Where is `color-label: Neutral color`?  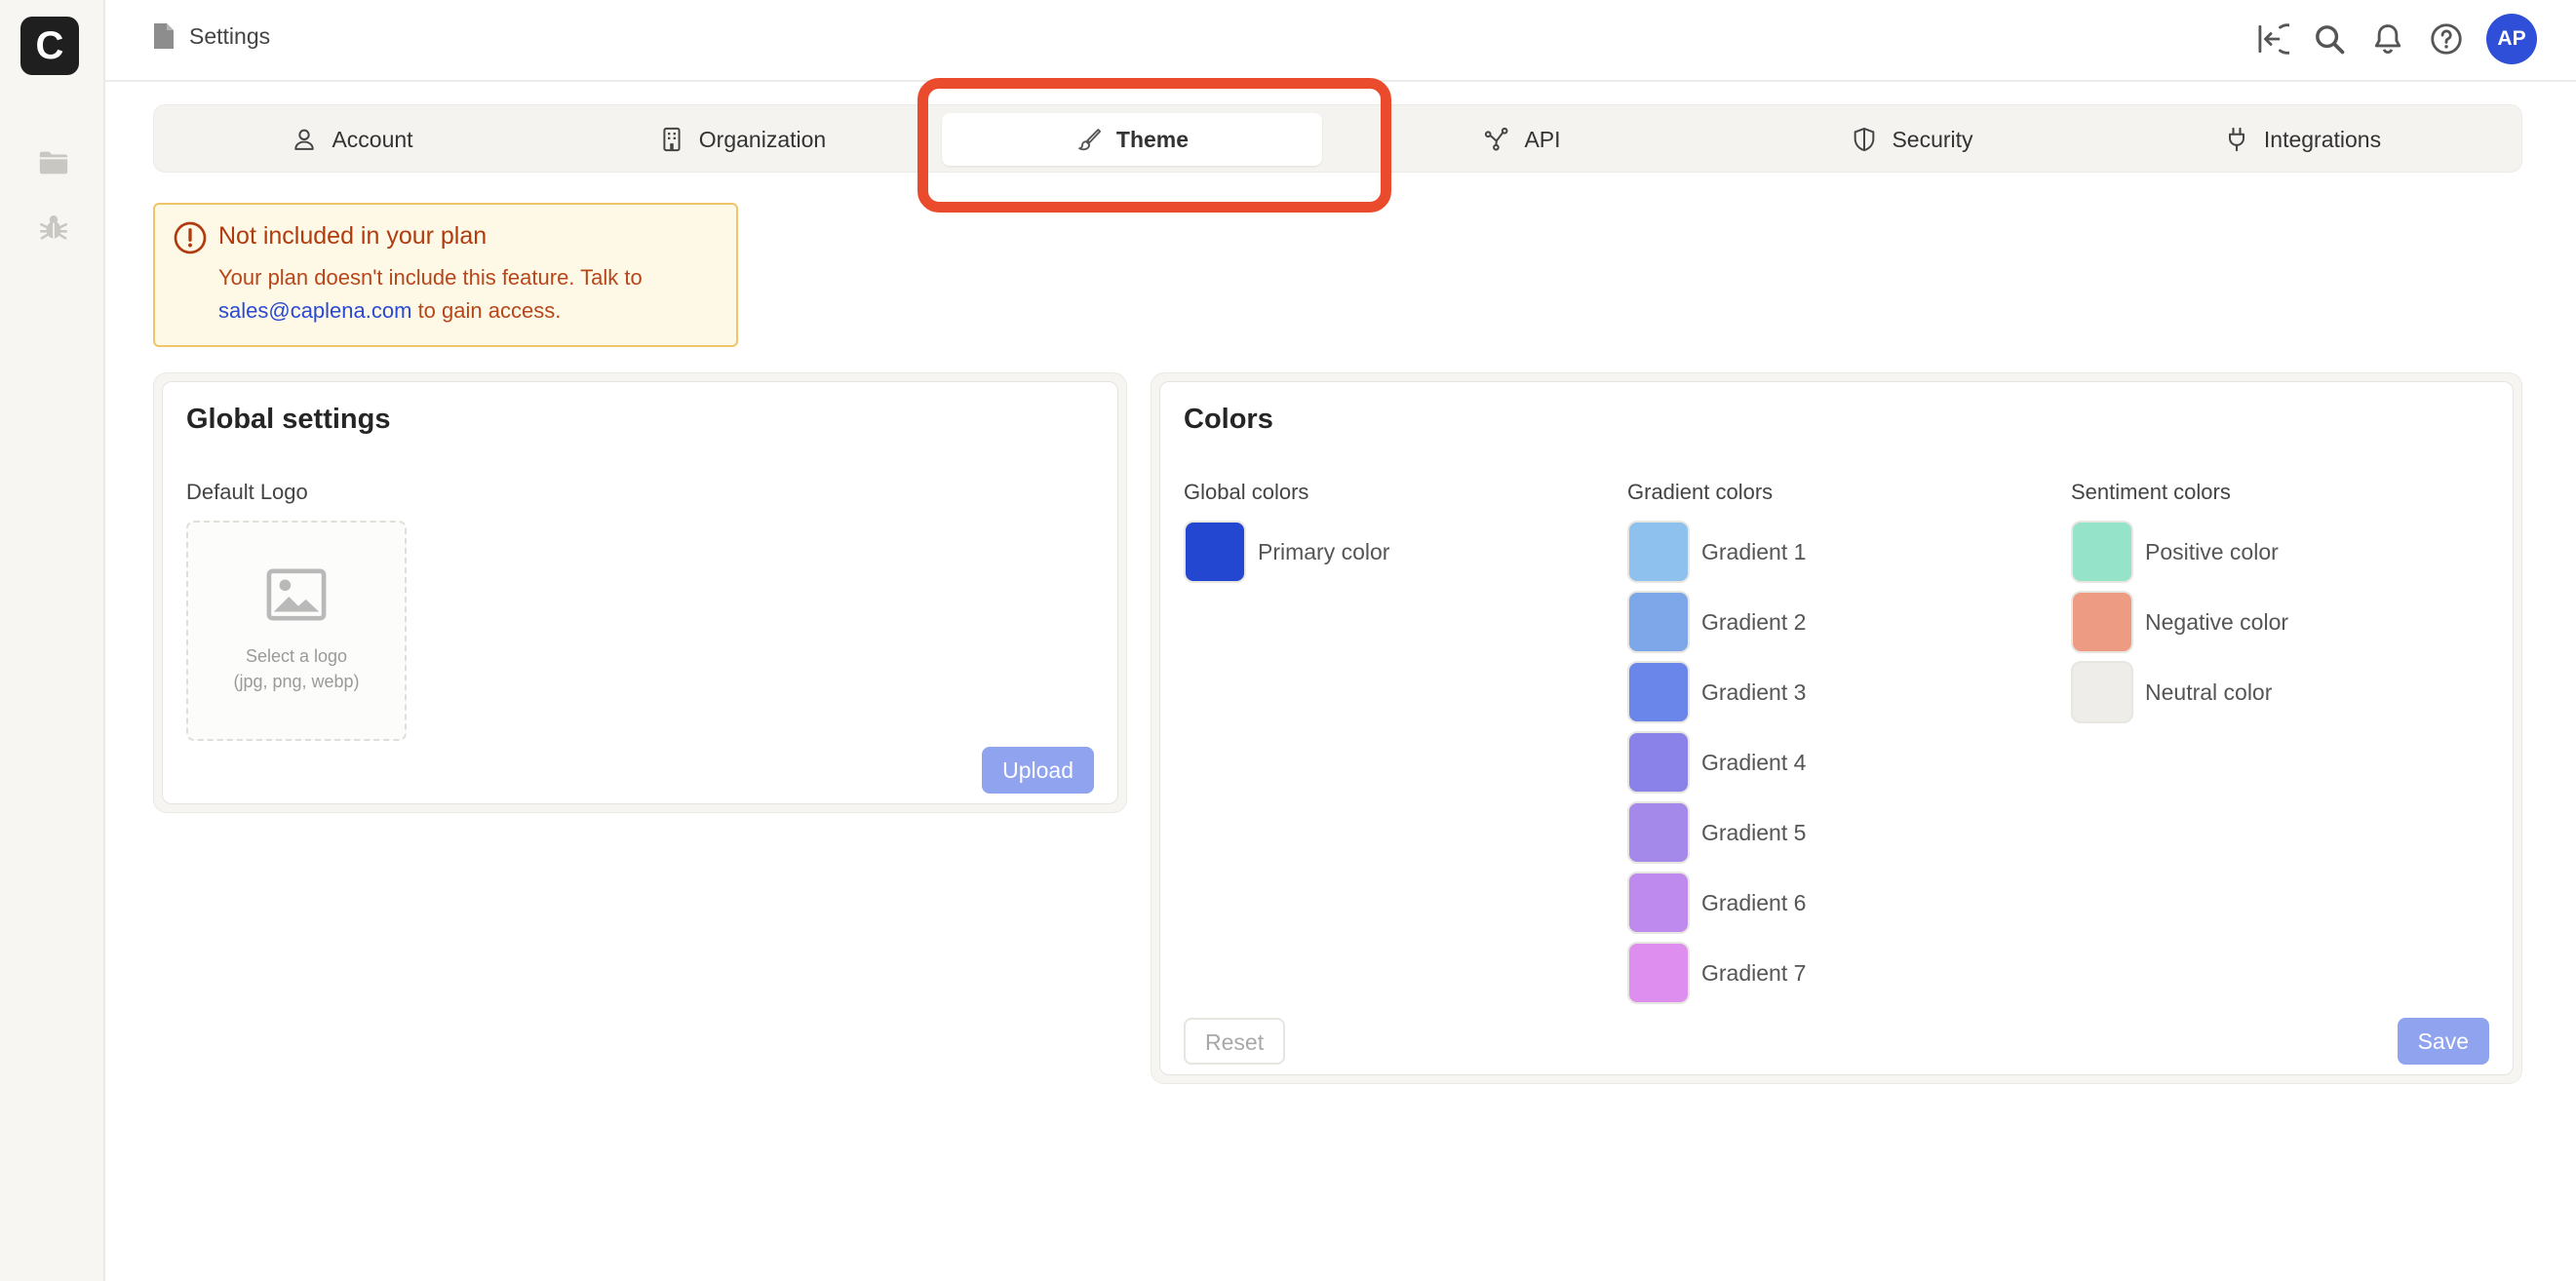
color-label: Neutral color is located at coordinates (2209, 692).